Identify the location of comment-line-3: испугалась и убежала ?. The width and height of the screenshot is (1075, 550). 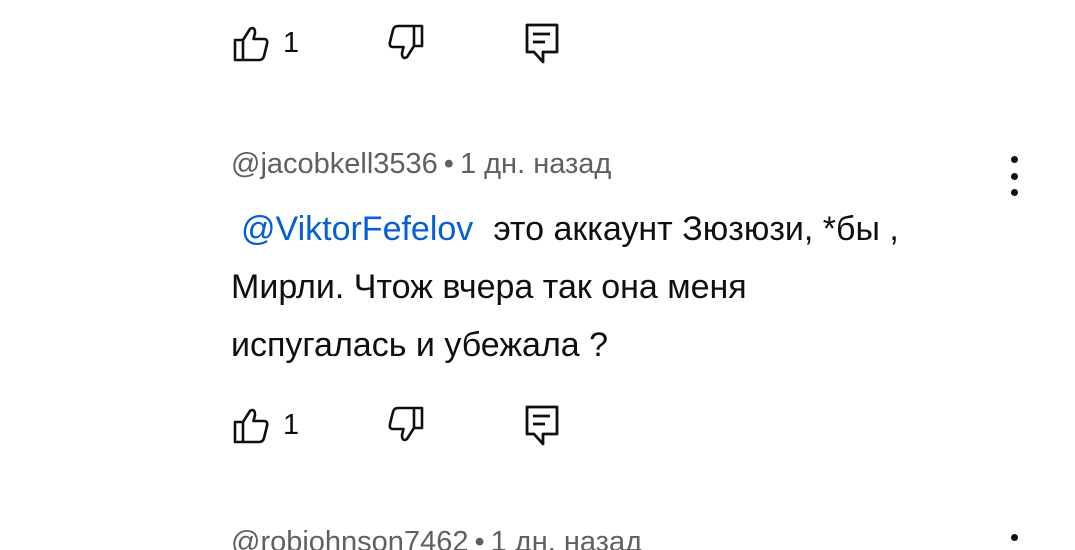
(420, 345).